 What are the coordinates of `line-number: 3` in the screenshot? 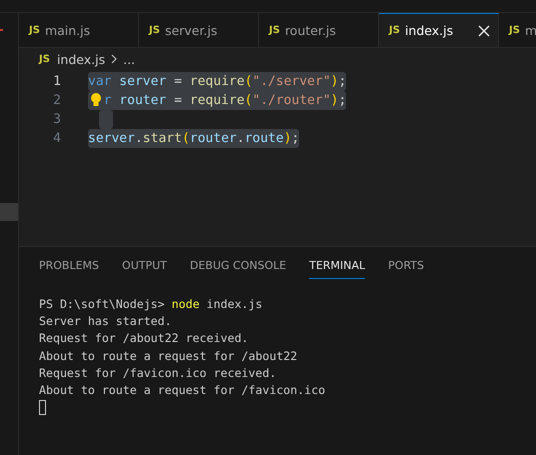 It's located at (56, 119).